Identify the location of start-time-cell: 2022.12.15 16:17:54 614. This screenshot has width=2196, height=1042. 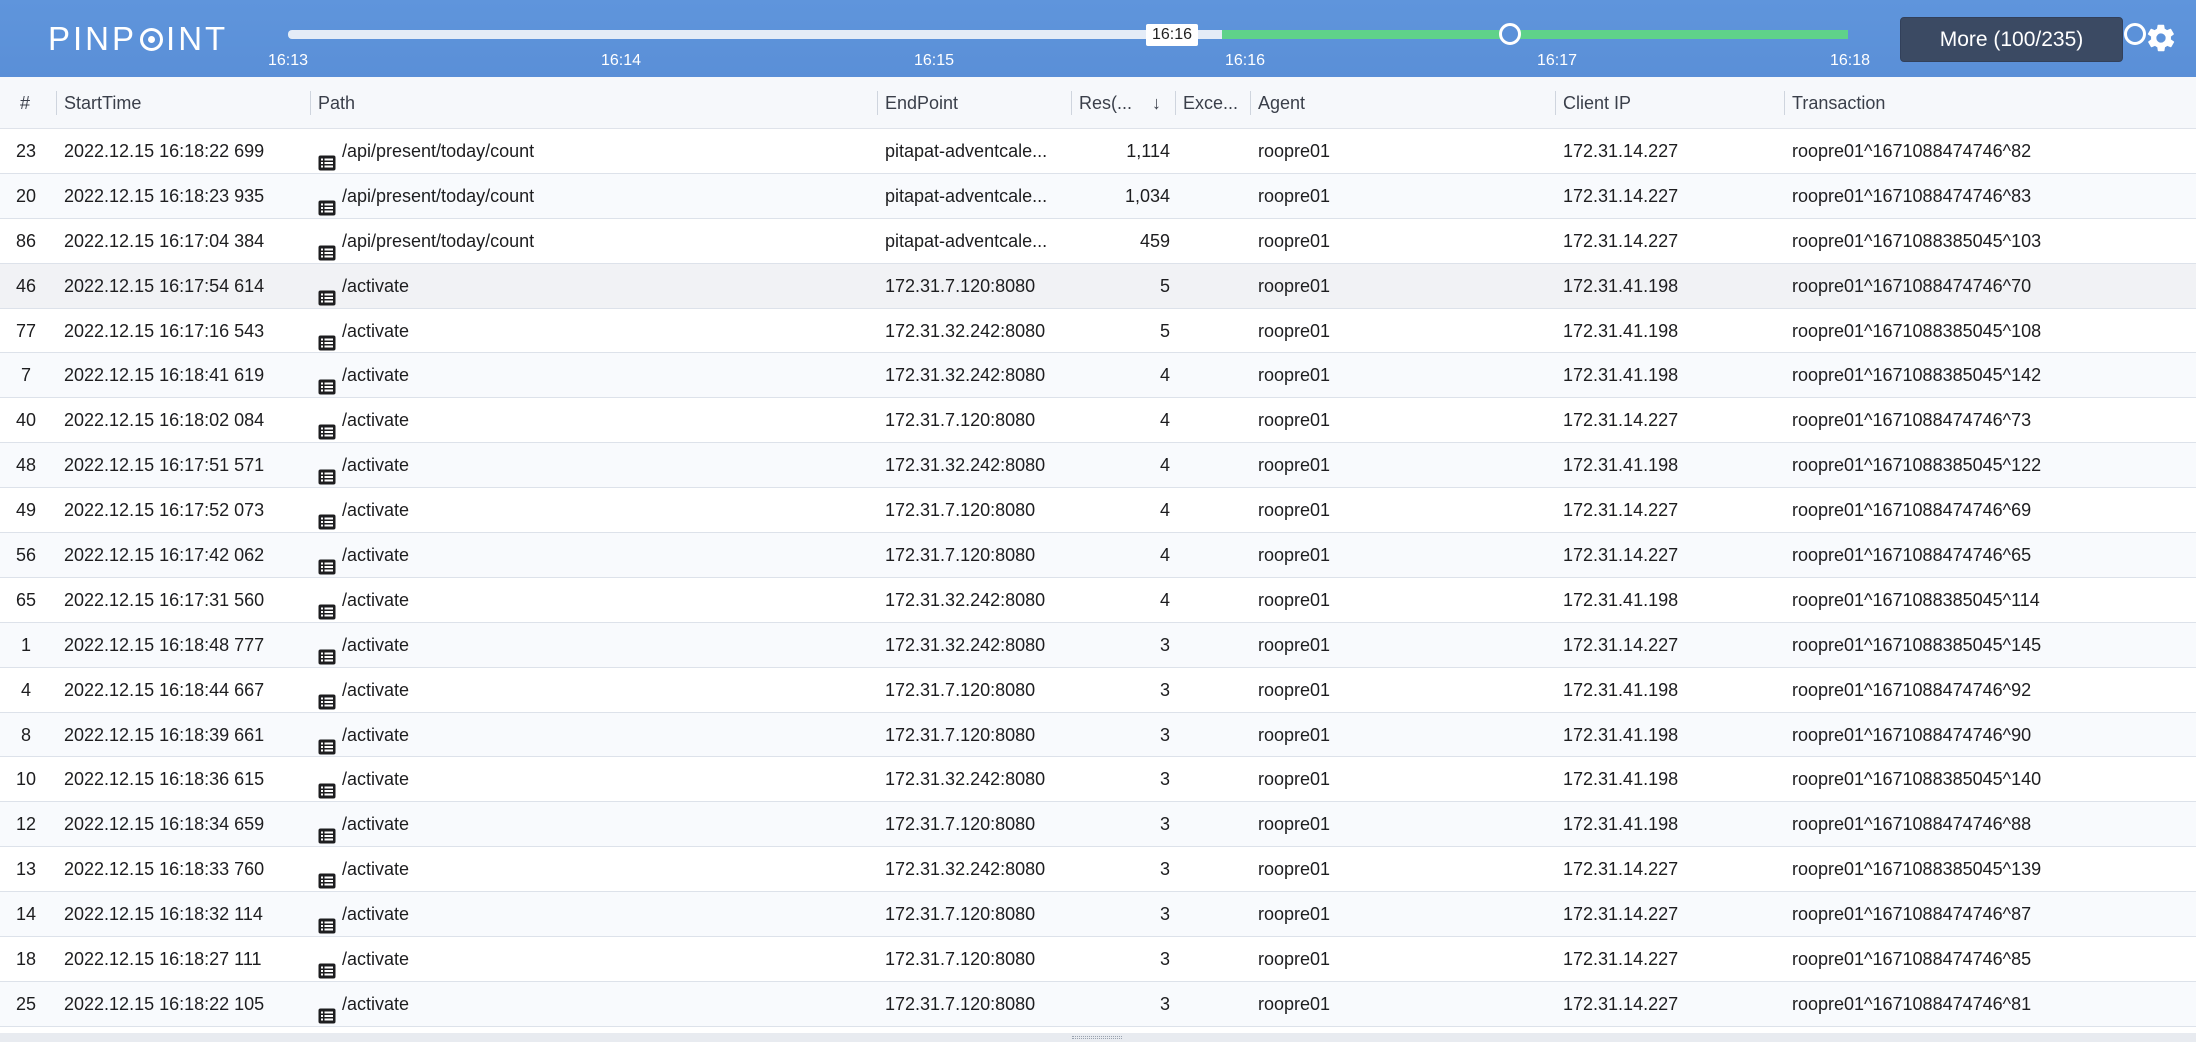
(164, 285).